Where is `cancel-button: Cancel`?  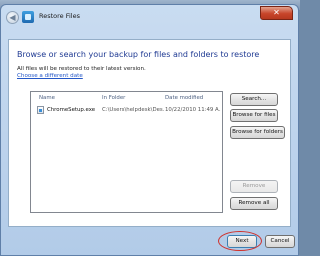
cancel-button: Cancel is located at coordinates (280, 241).